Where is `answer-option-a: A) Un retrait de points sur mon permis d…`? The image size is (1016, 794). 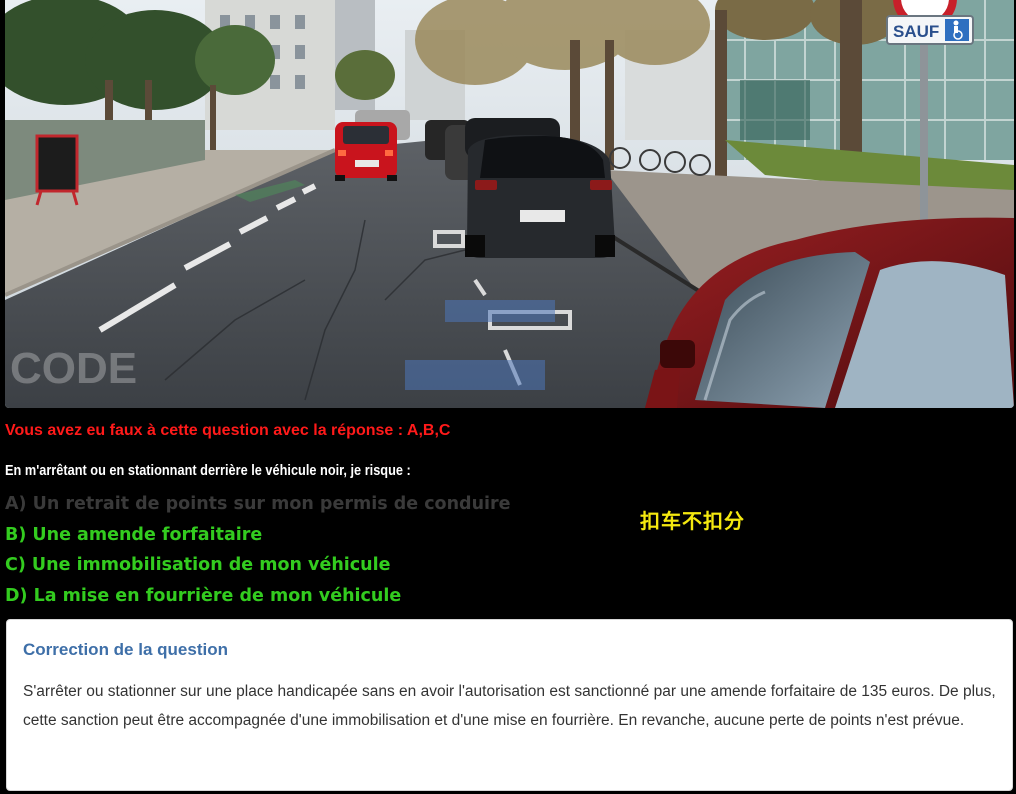
answer-option-a: A) Un retrait de points sur mon permis d… is located at coordinates (258, 509).